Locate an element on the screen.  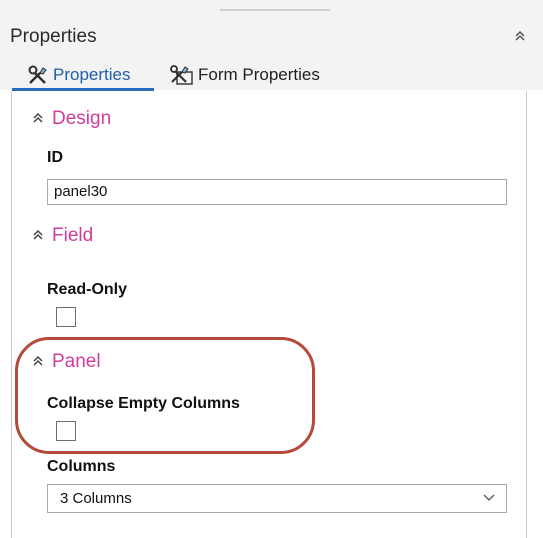
collapse-panel-button is located at coordinates (520, 38).